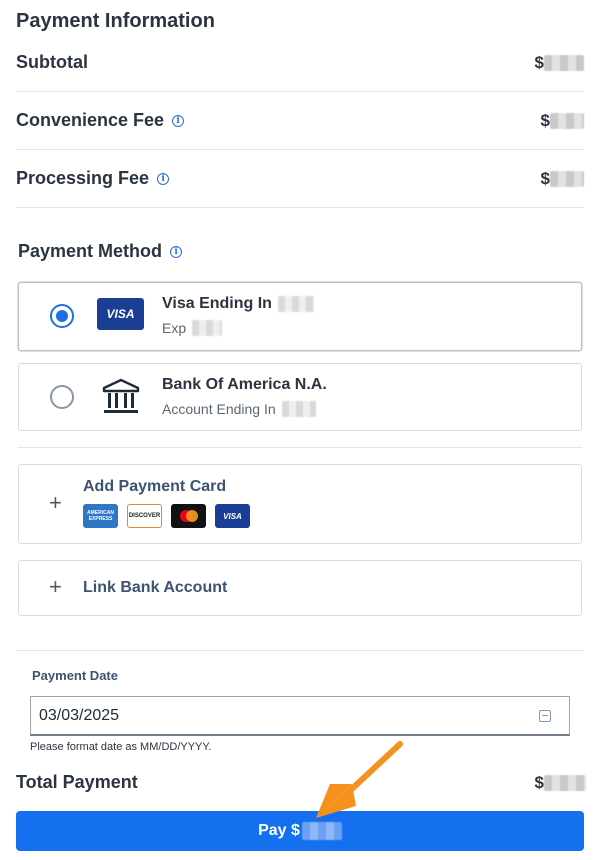 This screenshot has height=860, width=596. Describe the element at coordinates (300, 63) in the screenshot. I see `subtotal-row: Subtotal $` at that location.